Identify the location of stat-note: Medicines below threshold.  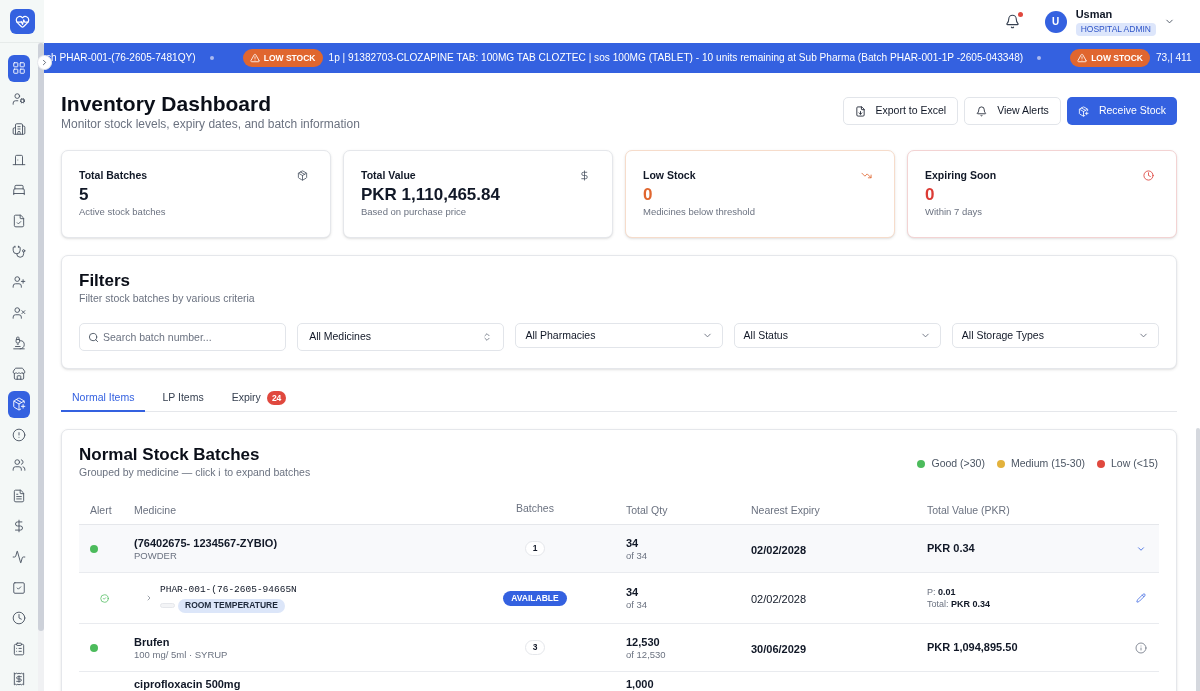
(699, 212).